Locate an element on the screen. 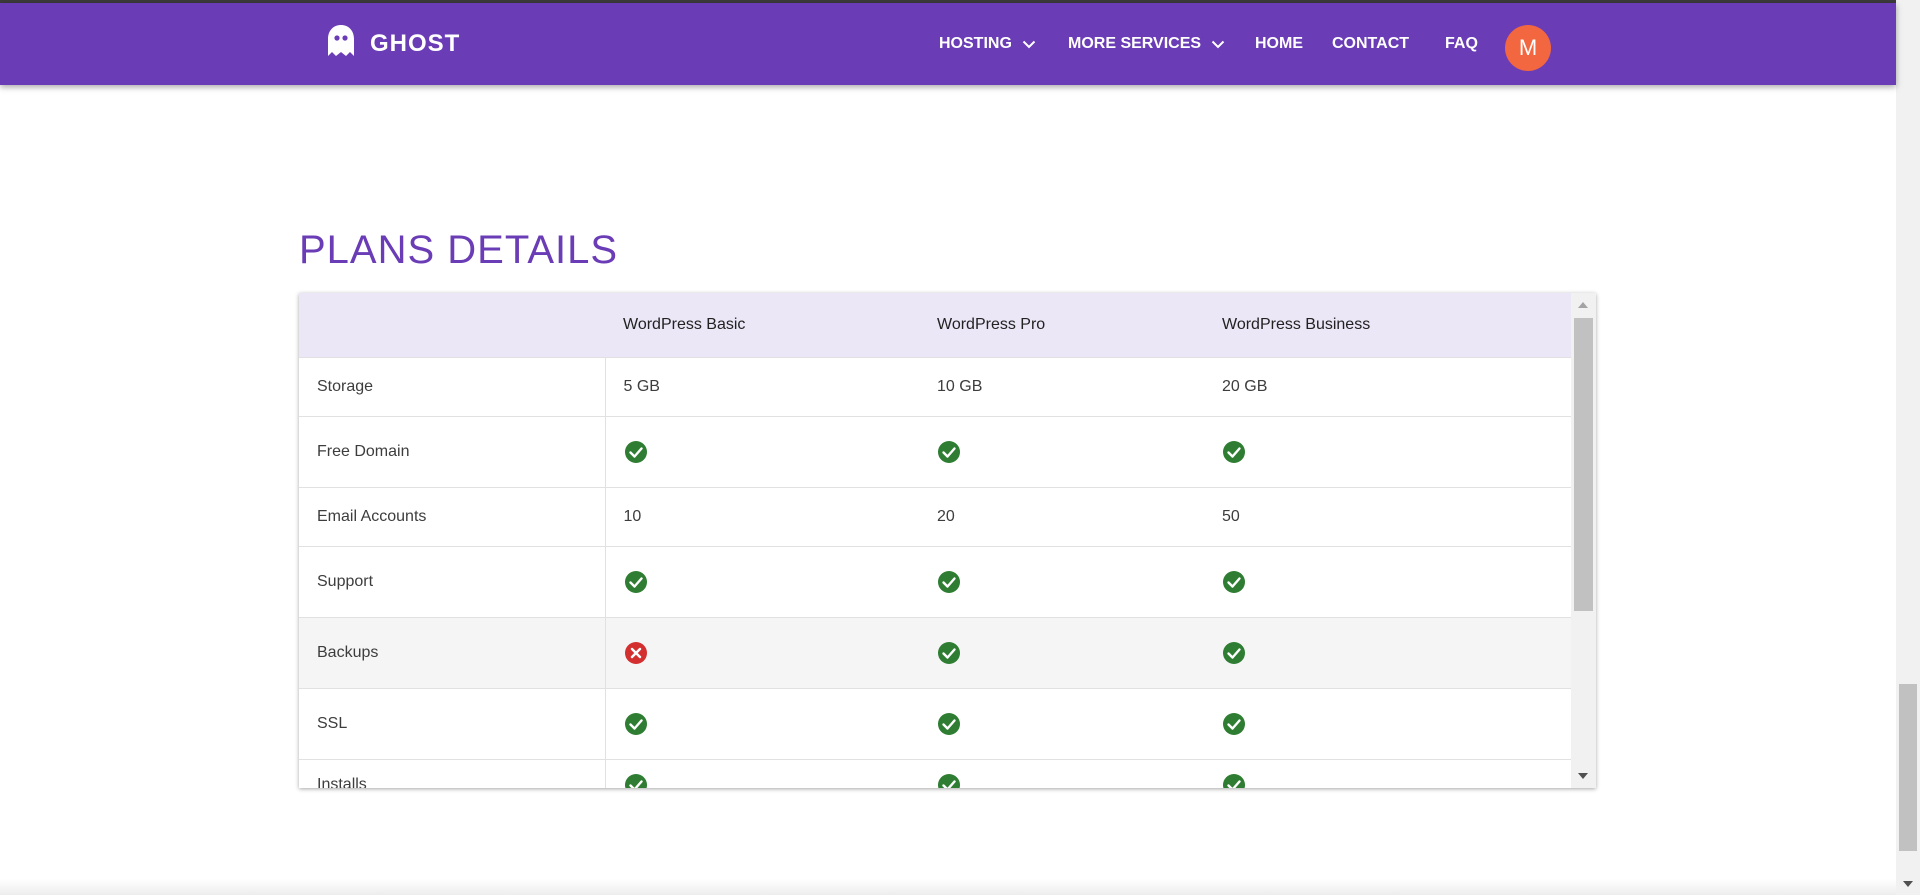 The height and width of the screenshot is (895, 1920). page-scrollbar-thumb is located at coordinates (1908, 767).